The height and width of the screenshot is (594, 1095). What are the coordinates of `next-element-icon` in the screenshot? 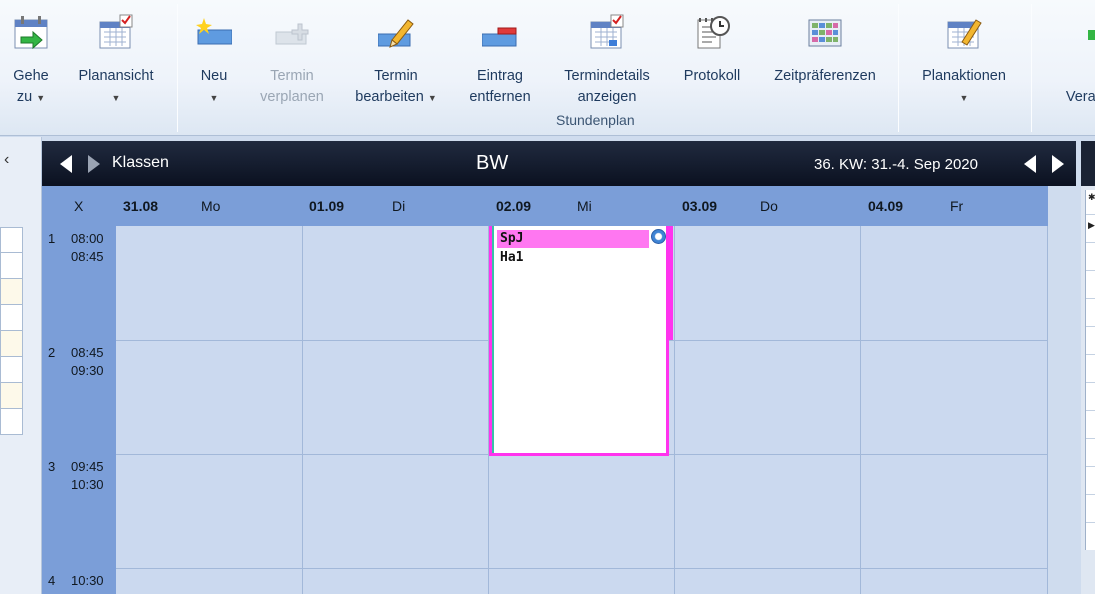 It's located at (94, 164).